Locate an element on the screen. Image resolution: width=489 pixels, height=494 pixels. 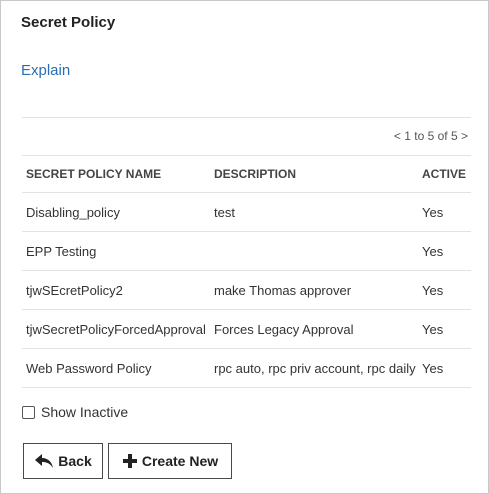
back-button: Back is located at coordinates (63, 461).